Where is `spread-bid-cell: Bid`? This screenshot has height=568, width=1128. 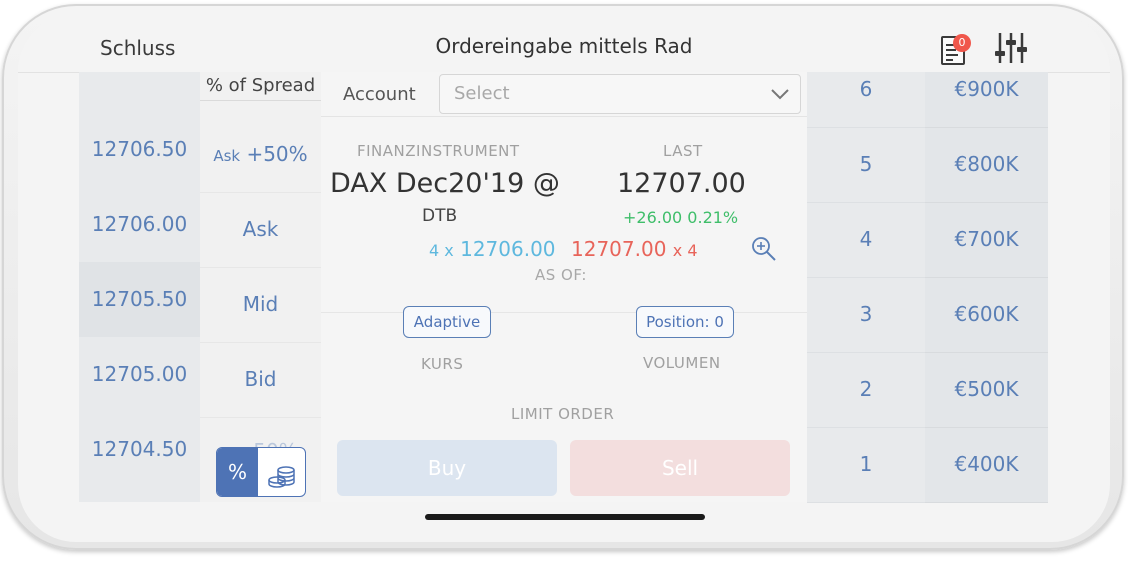
spread-bid-cell: Bid is located at coordinates (260, 380).